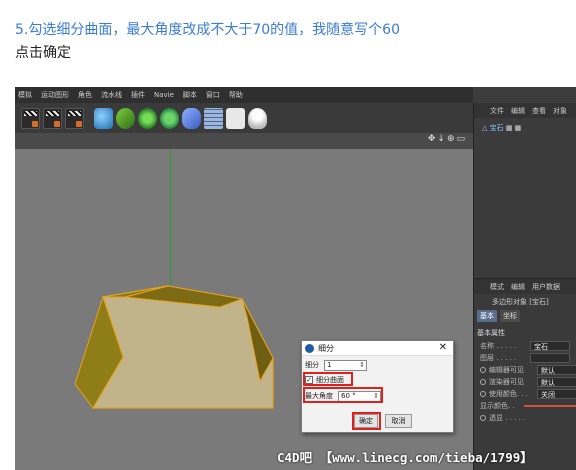  What do you see at coordinates (147, 118) in the screenshot?
I see `subdivision-icon` at bounding box center [147, 118].